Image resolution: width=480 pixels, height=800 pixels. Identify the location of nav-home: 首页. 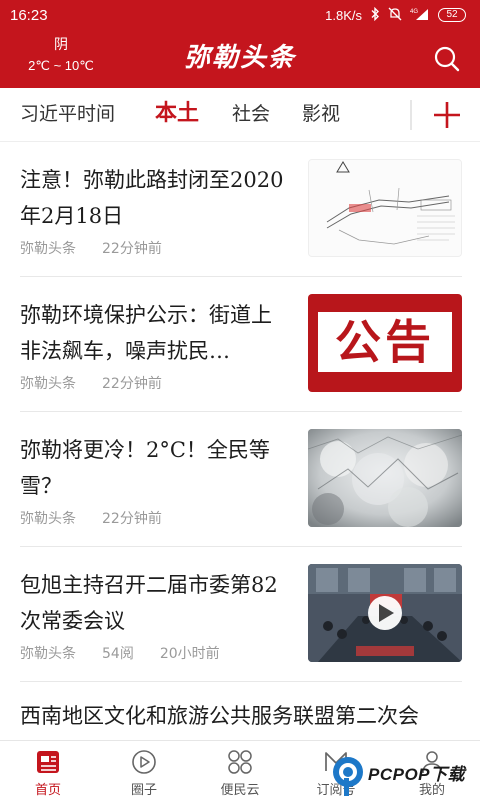
(48, 770).